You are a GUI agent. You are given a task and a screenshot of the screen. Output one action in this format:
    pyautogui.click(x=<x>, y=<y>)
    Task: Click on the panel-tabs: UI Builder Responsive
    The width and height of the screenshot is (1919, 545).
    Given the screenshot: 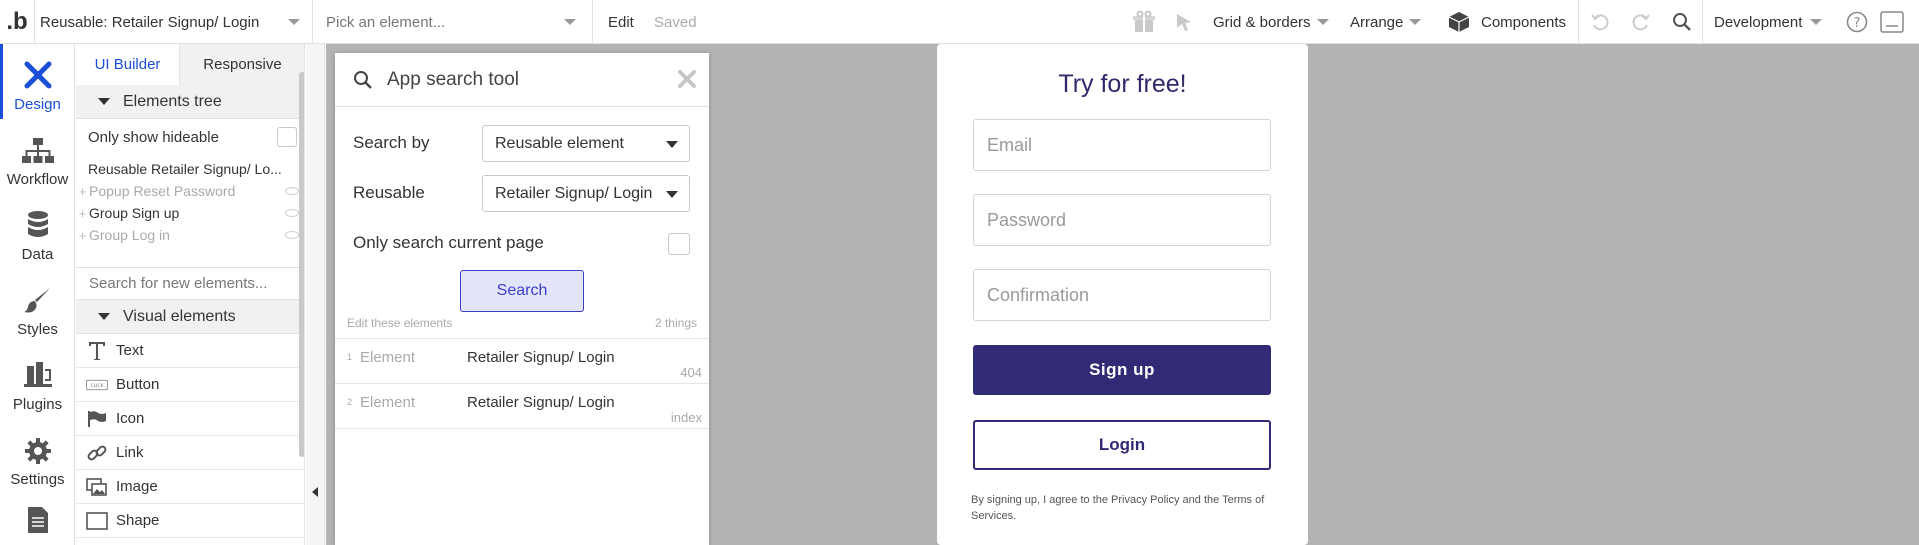 What is the action you would take?
    pyautogui.click(x=190, y=64)
    